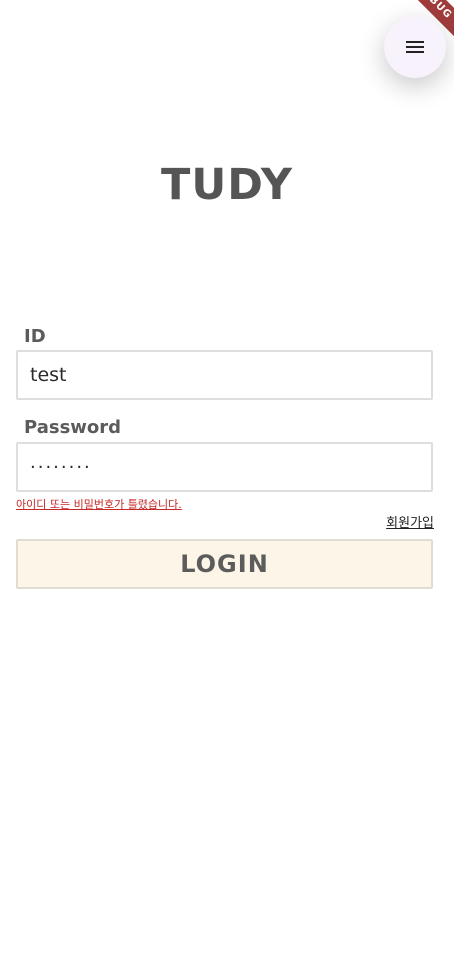 Image resolution: width=454 pixels, height=968 pixels. Describe the element at coordinates (410, 521) in the screenshot. I see `signup-link: 회원가입` at that location.